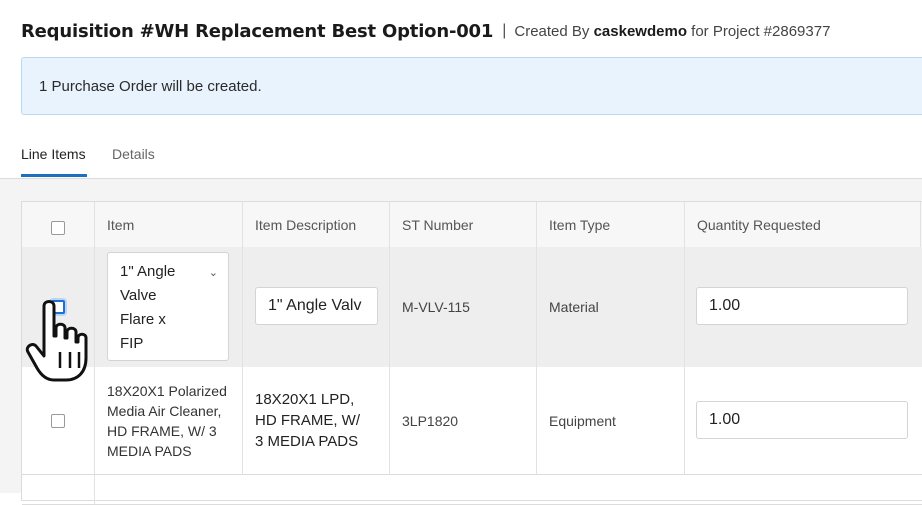 Image resolution: width=922 pixels, height=505 pixels. What do you see at coordinates (463, 224) in the screenshot?
I see `column-header-st-number: ST Number` at bounding box center [463, 224].